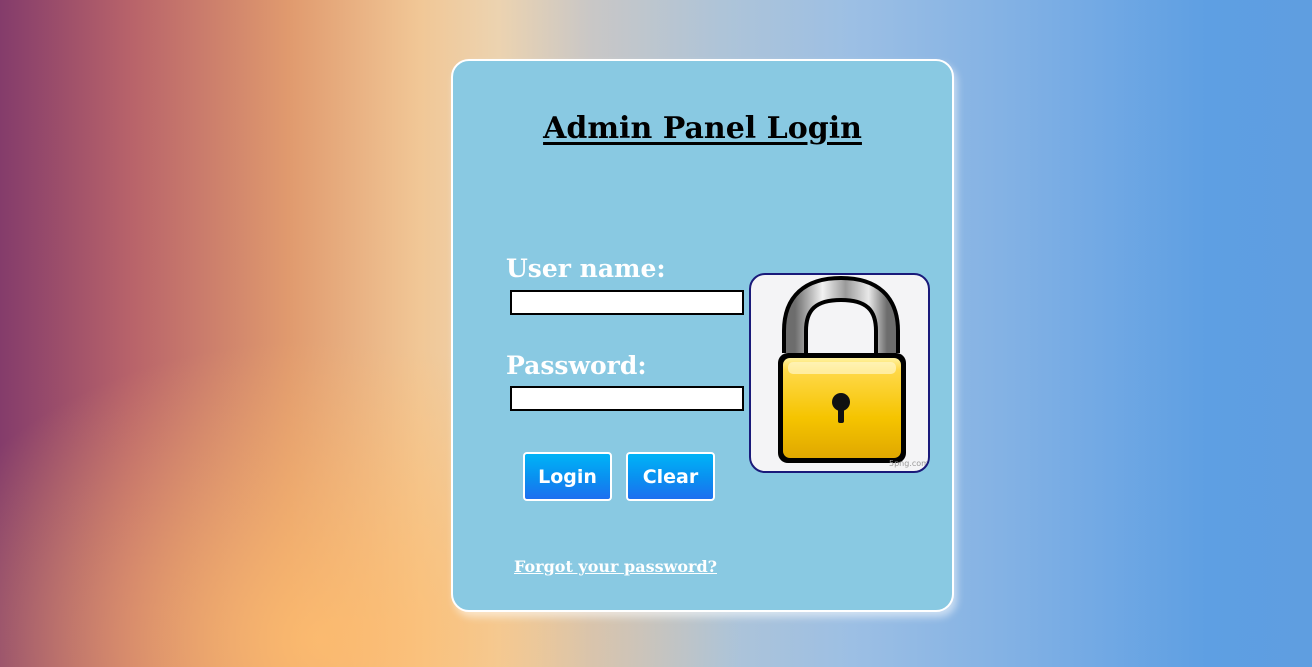 The width and height of the screenshot is (1312, 667). Describe the element at coordinates (627, 398) in the screenshot. I see `password-field` at that location.